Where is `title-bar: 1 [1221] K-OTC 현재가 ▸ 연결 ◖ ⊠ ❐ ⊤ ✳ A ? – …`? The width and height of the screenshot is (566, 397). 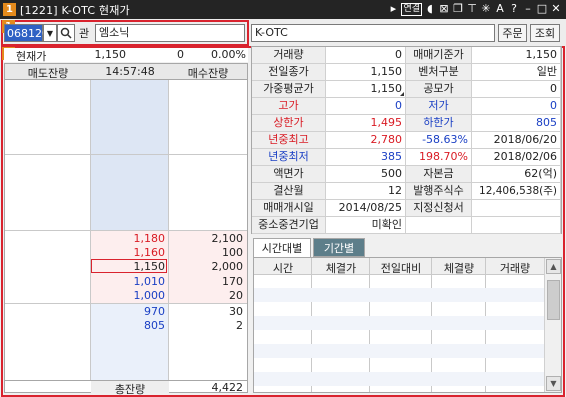 title-bar: 1 [1221] K-OTC 현재가 ▸ 연결 ◖ ⊠ ❐ ⊤ ✳ A ? – … is located at coordinates (283, 9).